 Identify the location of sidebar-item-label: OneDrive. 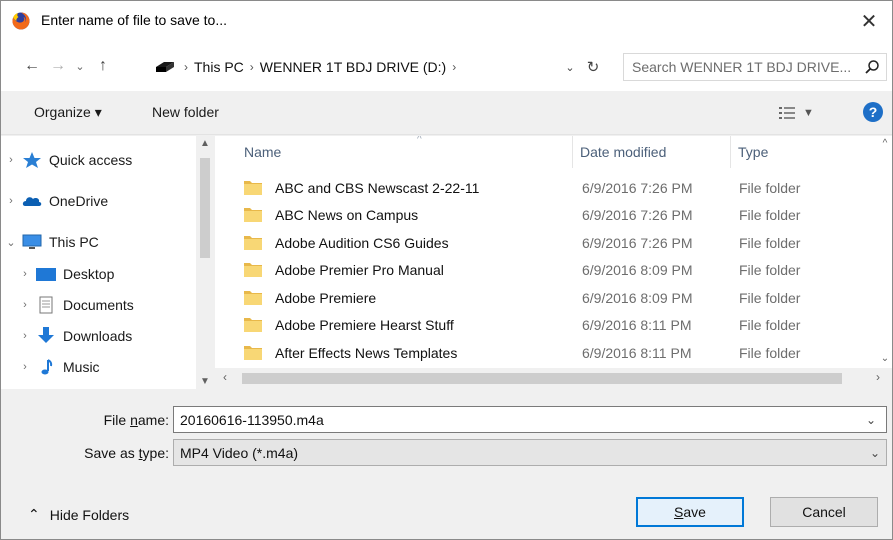
(79, 201).